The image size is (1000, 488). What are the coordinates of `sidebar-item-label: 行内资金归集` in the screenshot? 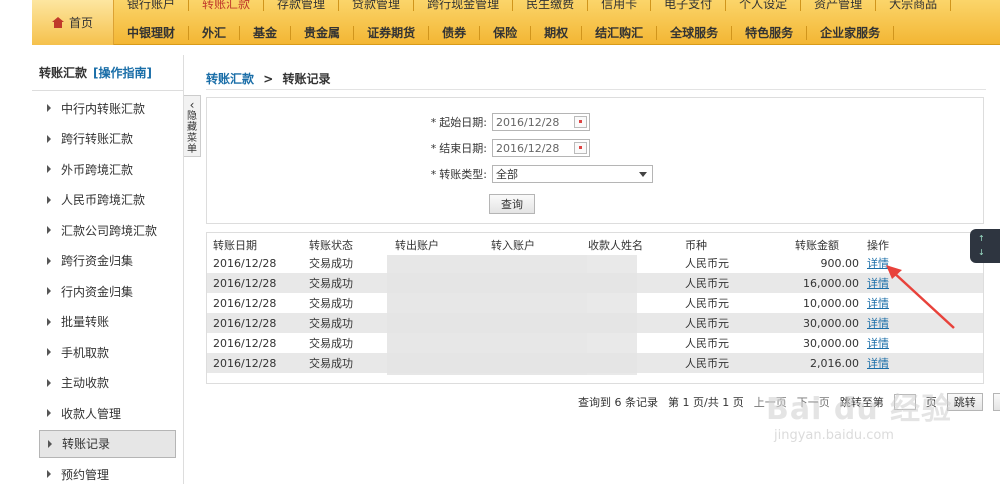 It's located at (97, 291).